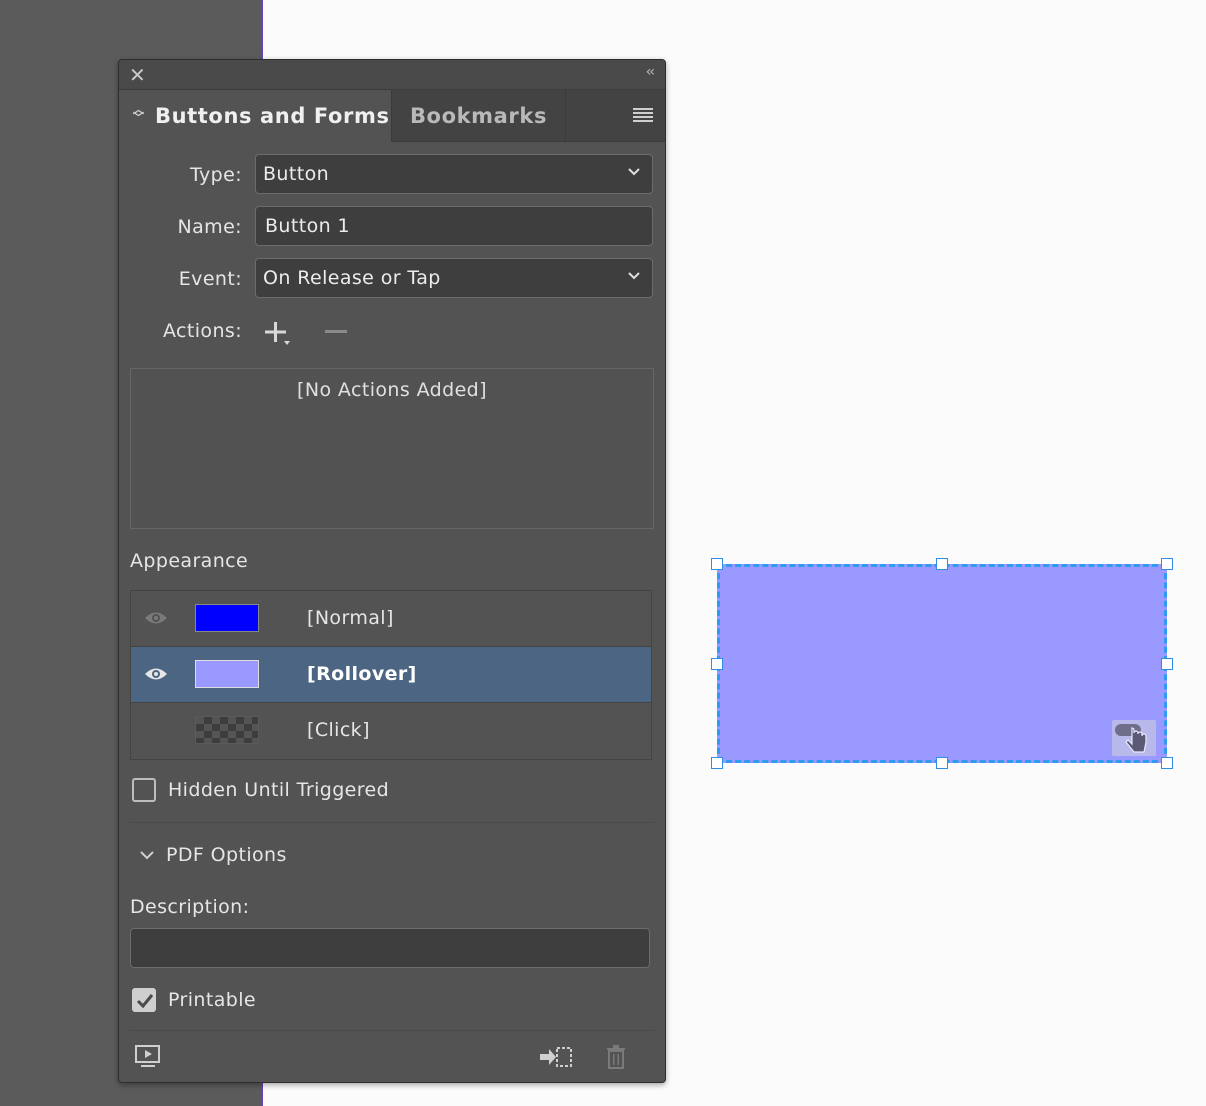  What do you see at coordinates (212, 1000) in the screenshot?
I see `printable-label: Printable` at bounding box center [212, 1000].